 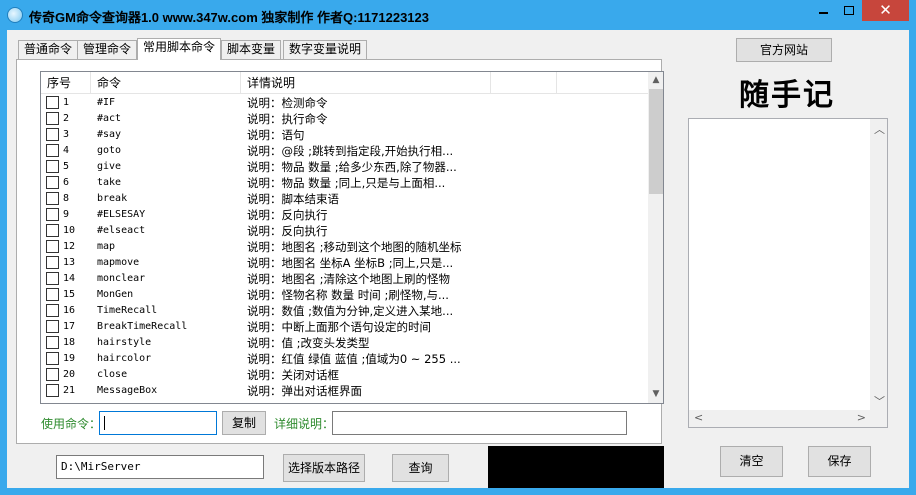 What do you see at coordinates (656, 141) in the screenshot?
I see `scroll-thumb` at bounding box center [656, 141].